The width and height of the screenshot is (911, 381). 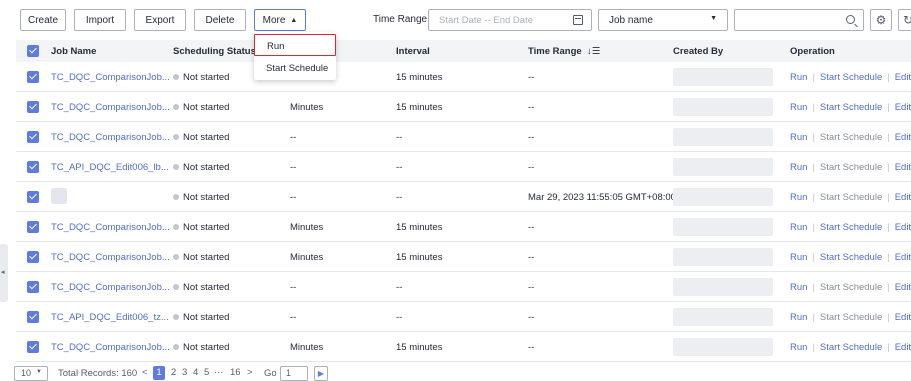 What do you see at coordinates (195, 372) in the screenshot?
I see `page-4: 4` at bounding box center [195, 372].